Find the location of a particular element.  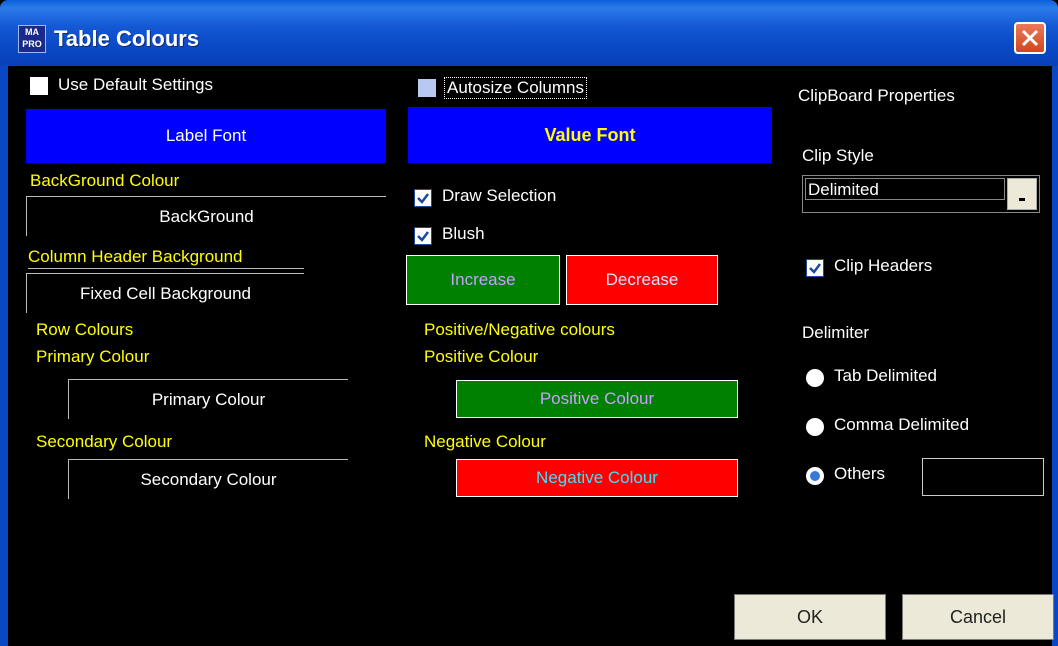

secondary-colour-field: Secondary Colour is located at coordinates (208, 479).